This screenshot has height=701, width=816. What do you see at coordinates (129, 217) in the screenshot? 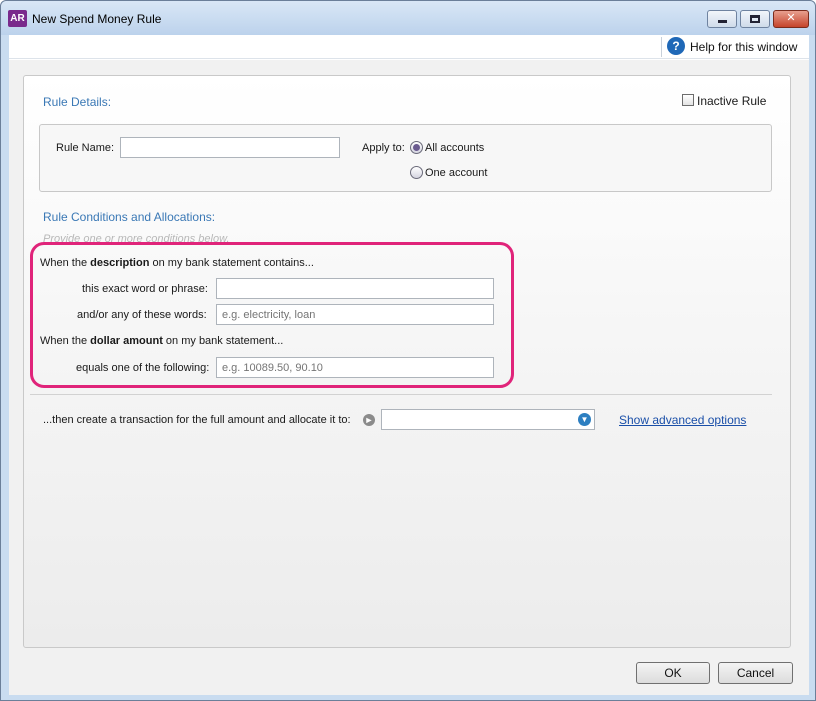
I see `conditions-heading: Rule Conditions and Allocations:` at bounding box center [129, 217].